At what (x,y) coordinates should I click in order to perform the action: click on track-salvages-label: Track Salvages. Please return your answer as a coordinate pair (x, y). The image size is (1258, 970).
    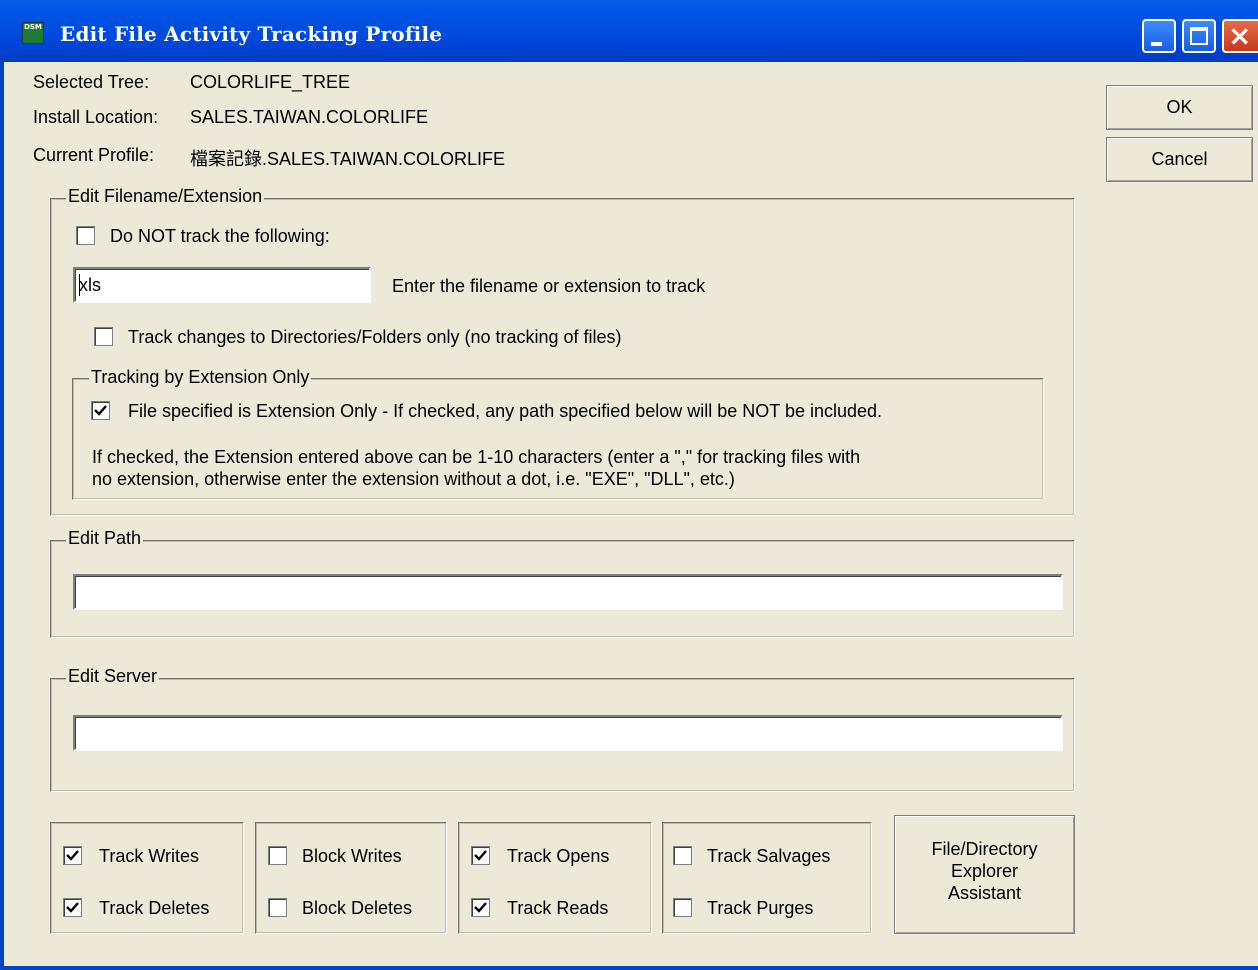
    Looking at the image, I should click on (769, 856).